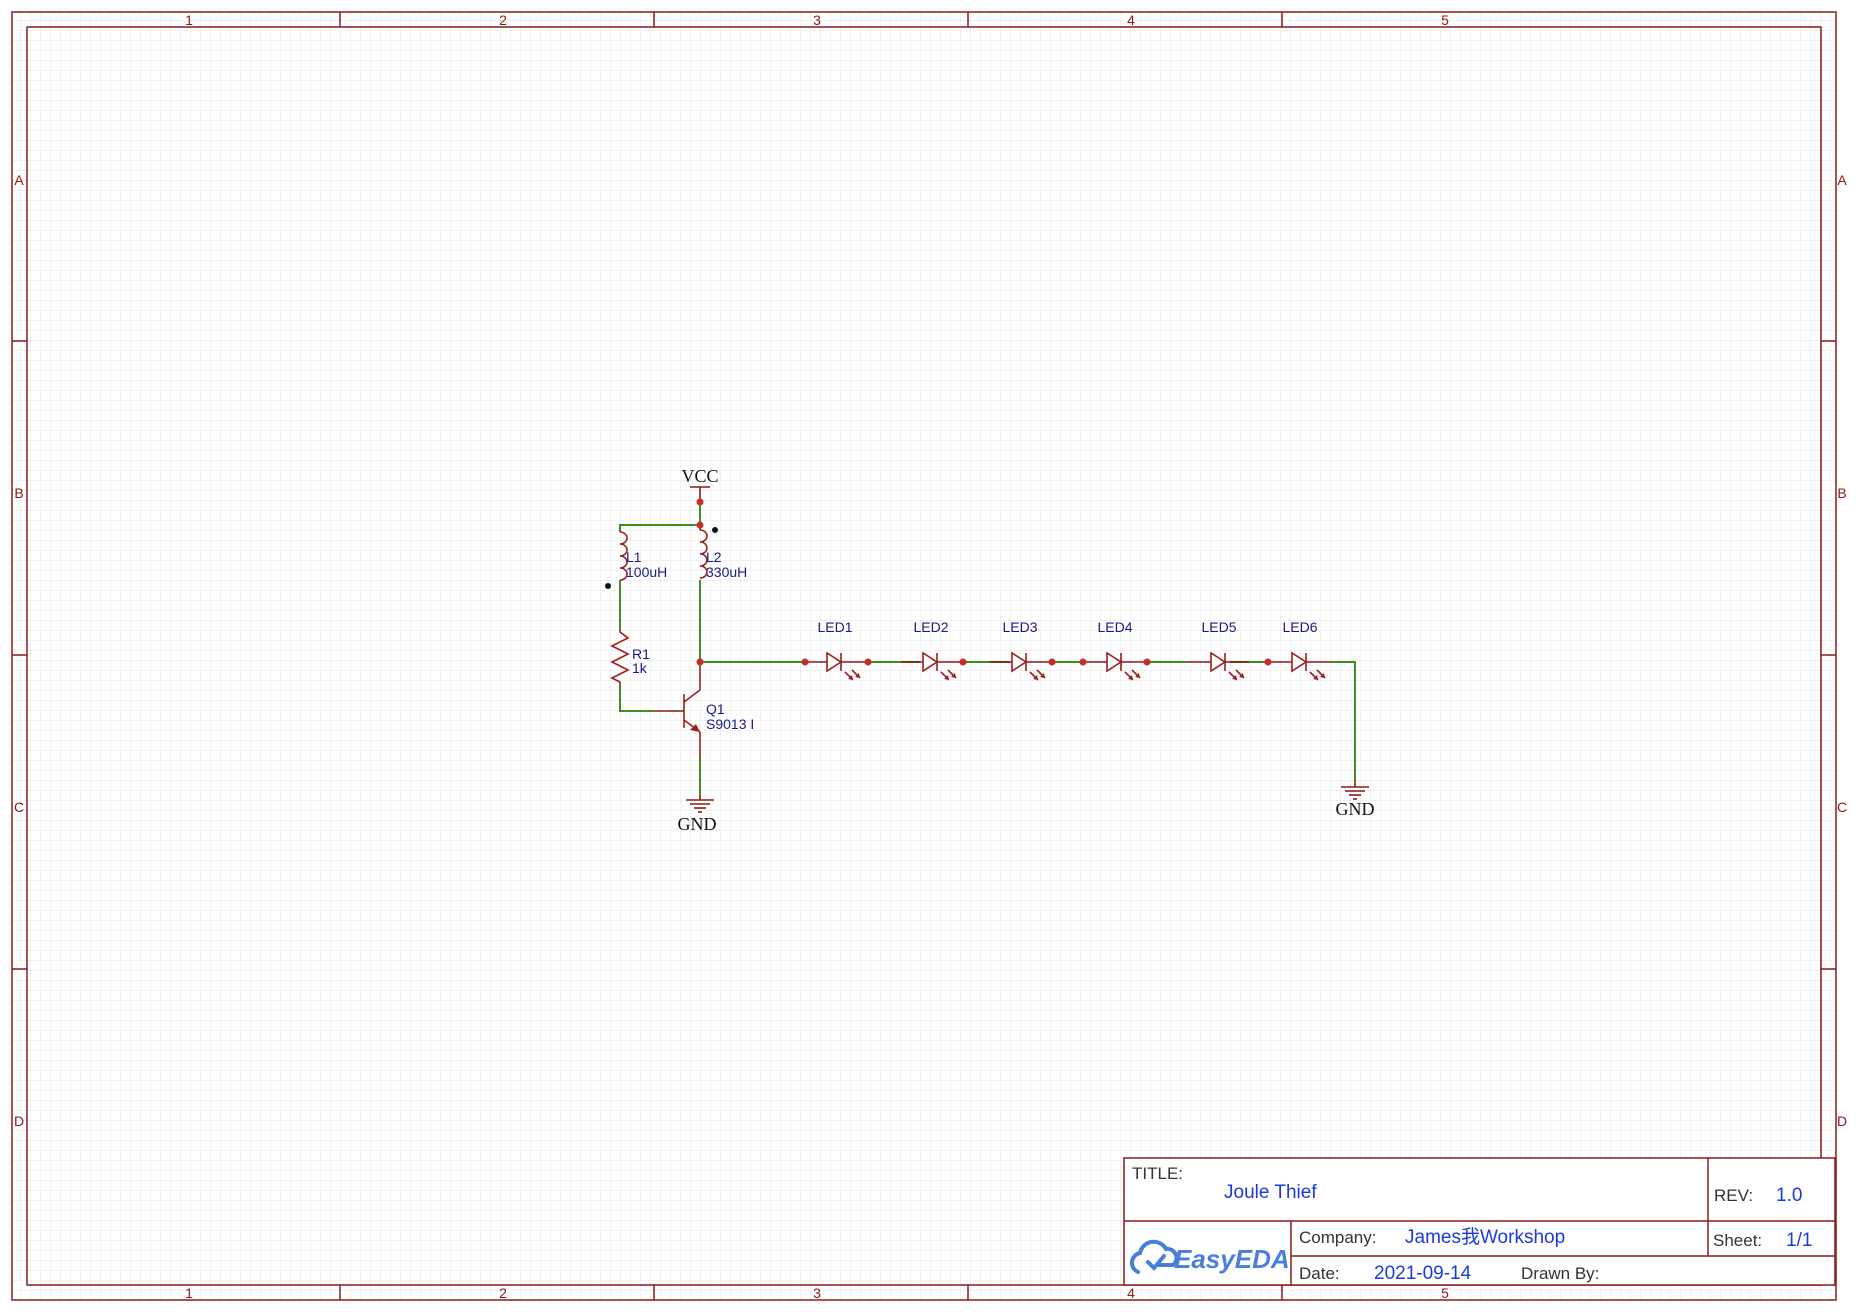 Image resolution: width=1862 pixels, height=1312 pixels. Describe the element at coordinates (608, 586) in the screenshot. I see `l1-polarity-dot` at that location.